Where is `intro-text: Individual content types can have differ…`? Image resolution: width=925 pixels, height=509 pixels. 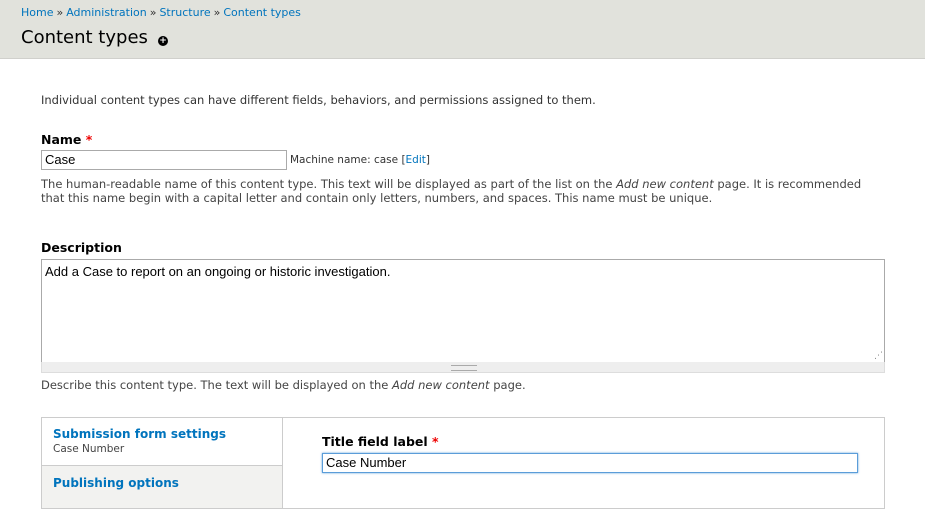 intro-text: Individual content types can have differ… is located at coordinates (318, 100).